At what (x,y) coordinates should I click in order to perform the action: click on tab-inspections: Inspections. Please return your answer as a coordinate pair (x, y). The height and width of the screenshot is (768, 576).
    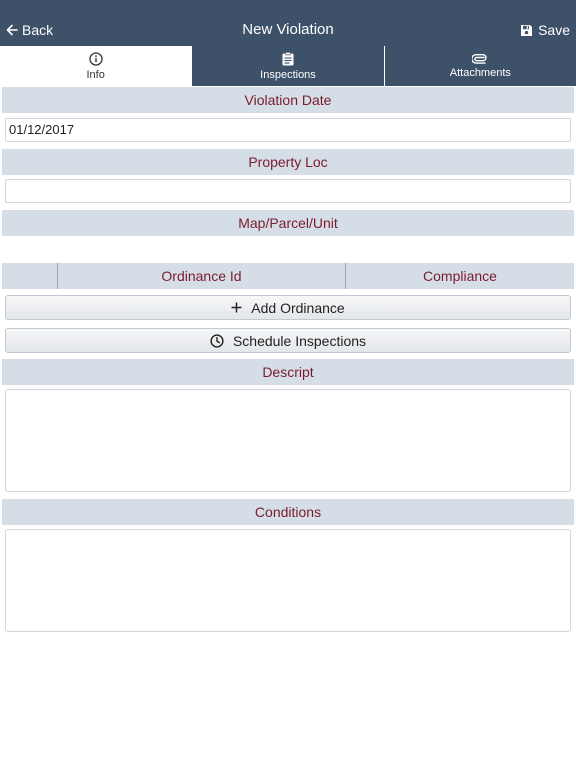
    Looking at the image, I should click on (287, 66).